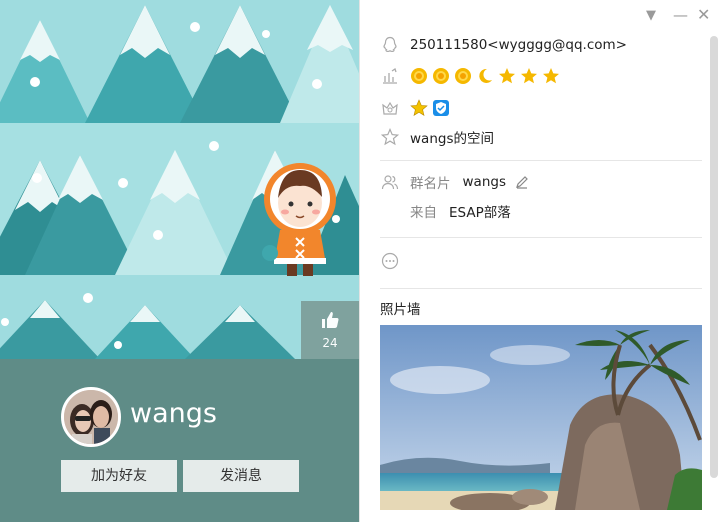  I want to click on from-row: 来自 ESAP部落, so click(460, 211).